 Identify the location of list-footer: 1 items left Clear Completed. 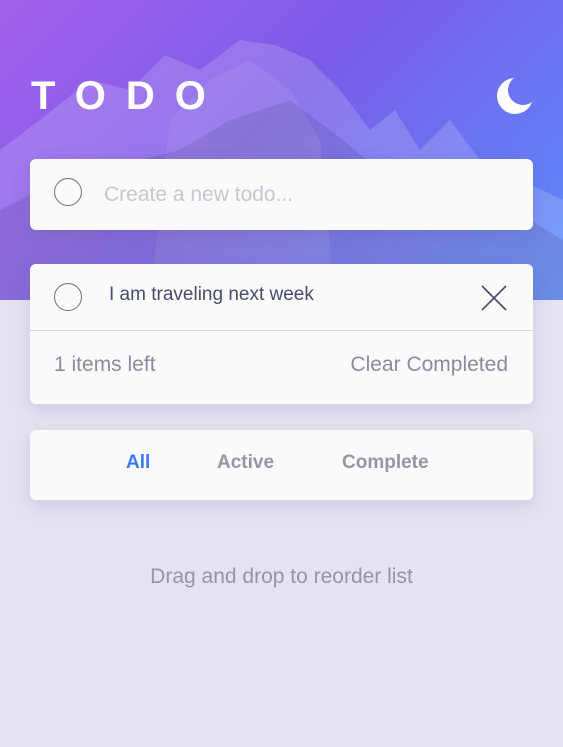
(281, 367).